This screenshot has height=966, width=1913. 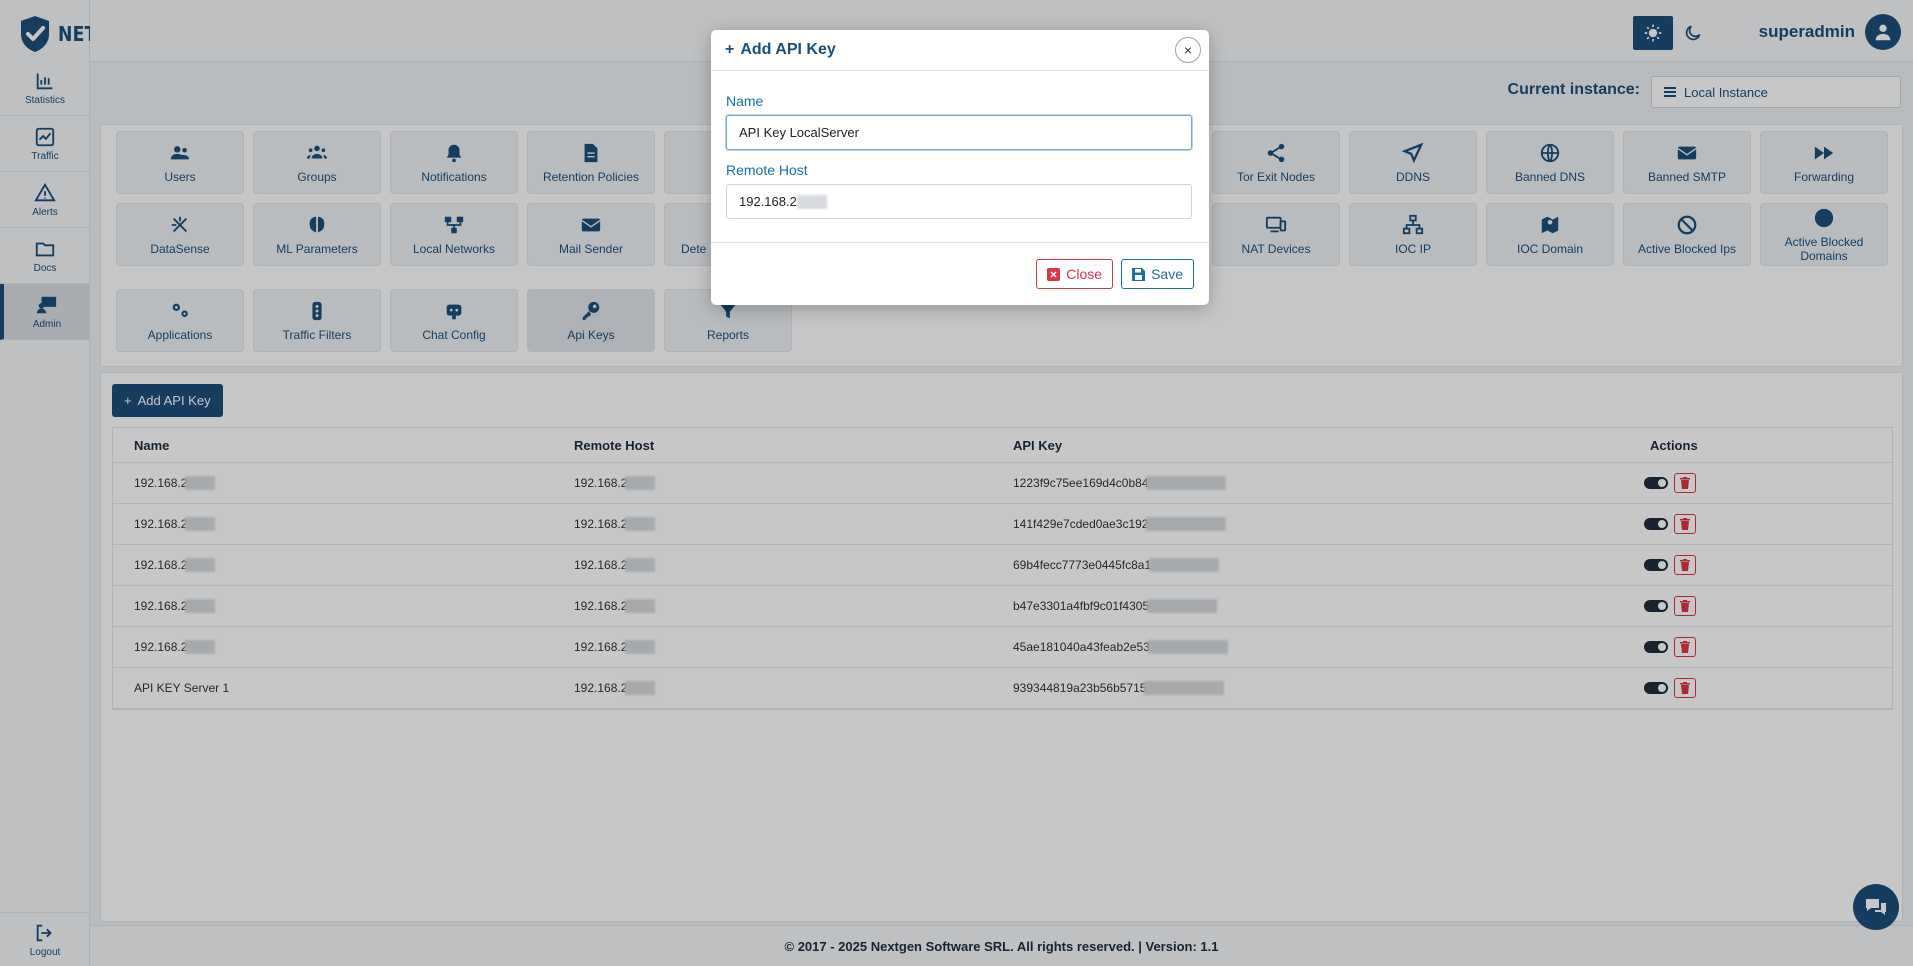 I want to click on close-button: Close, so click(x=1075, y=274).